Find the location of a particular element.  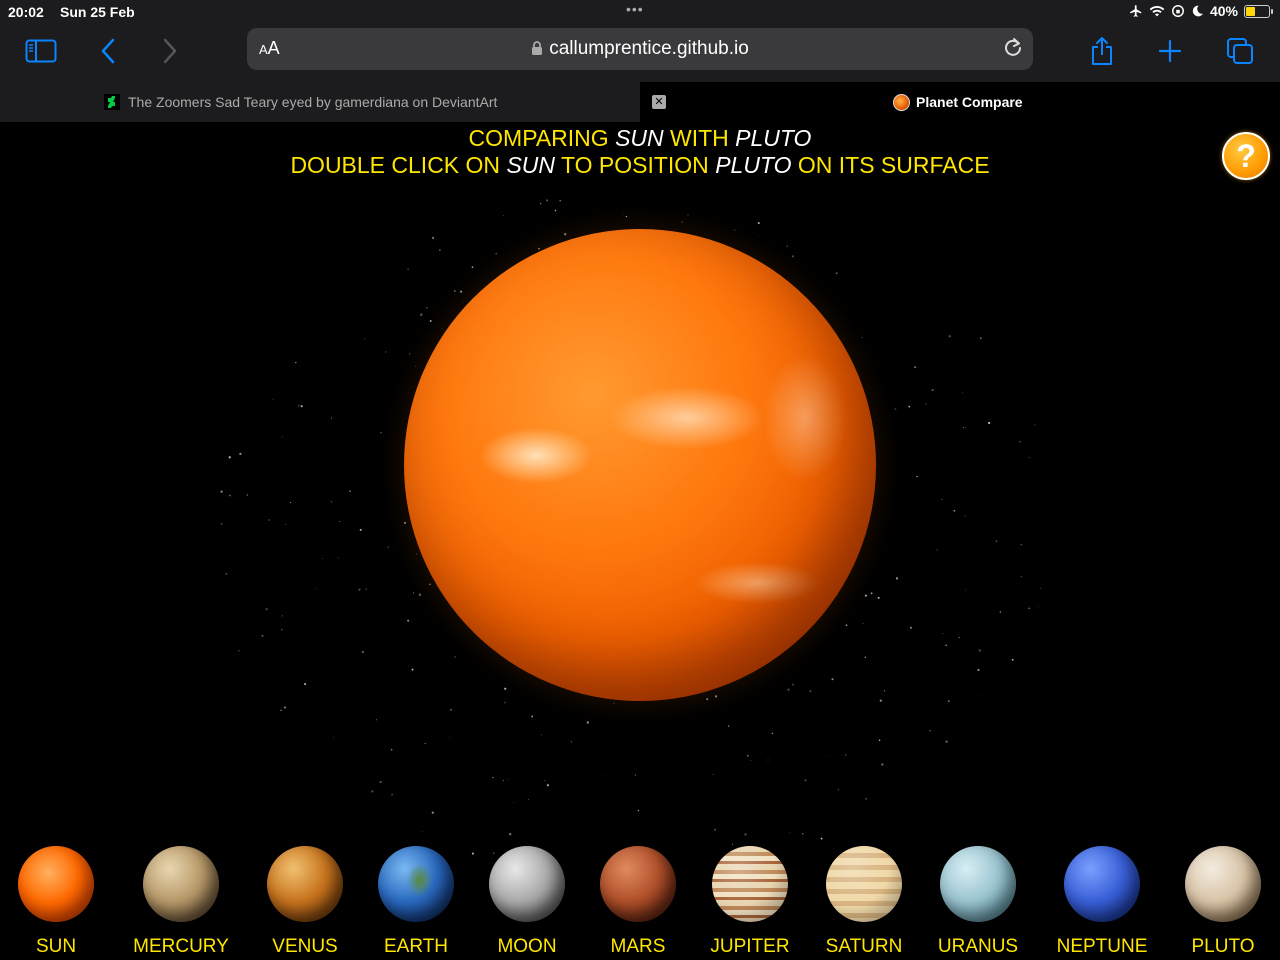

planet-item-saturn: SATURN is located at coordinates (864, 900).